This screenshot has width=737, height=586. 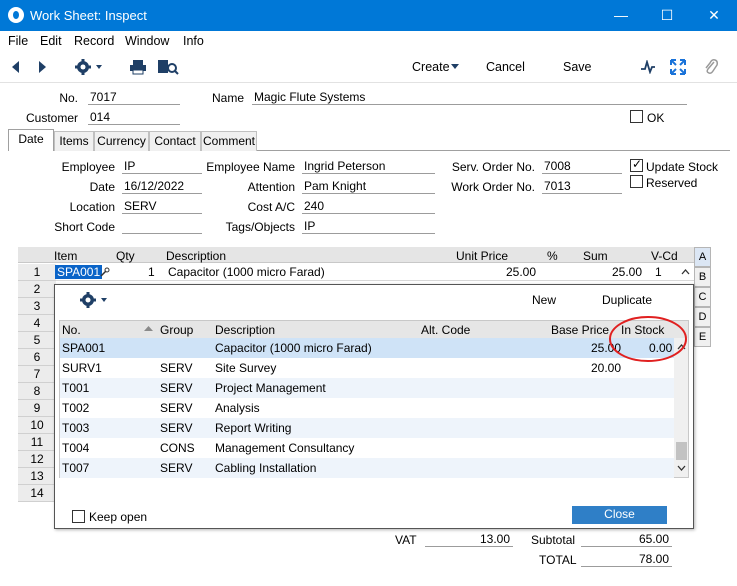 I want to click on list-item-description: Cabling Installation, so click(x=266, y=468).